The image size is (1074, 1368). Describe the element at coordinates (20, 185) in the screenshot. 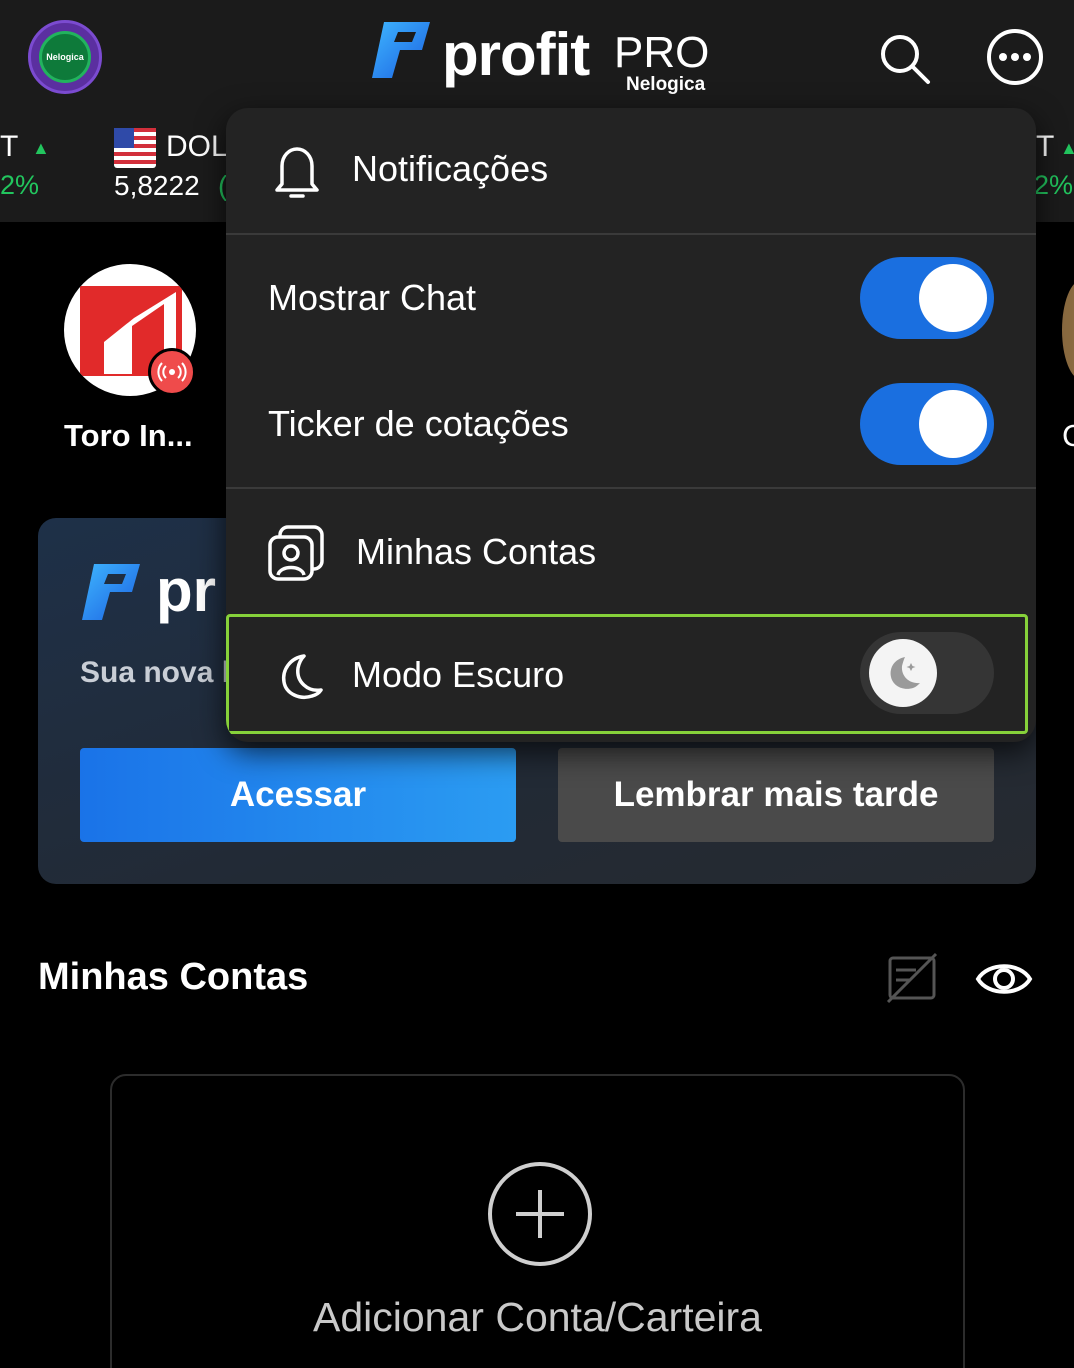

I see `ticker-left-change: 2%` at that location.